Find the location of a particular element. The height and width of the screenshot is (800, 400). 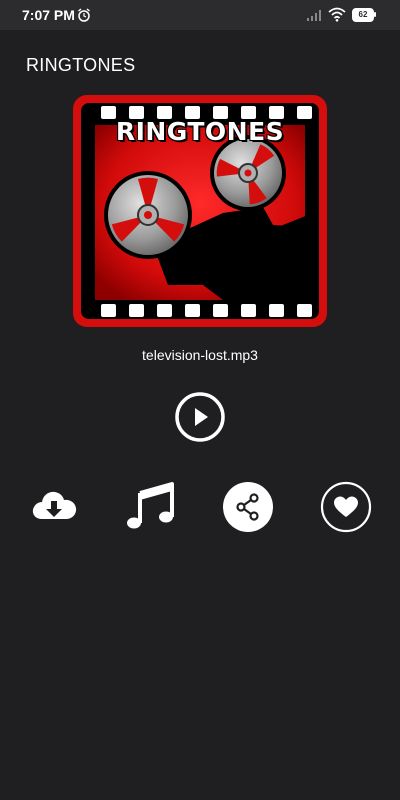

music-note-icon is located at coordinates (150, 505).